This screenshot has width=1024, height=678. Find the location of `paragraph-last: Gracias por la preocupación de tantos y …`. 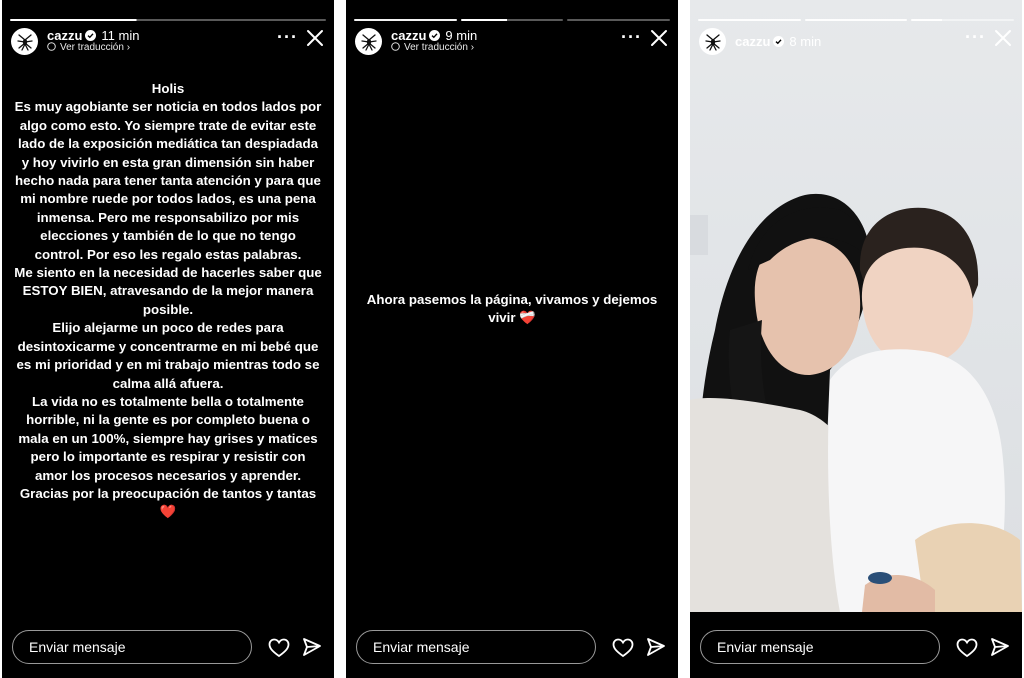

paragraph-last: Gracias por la preocupación de tantos y … is located at coordinates (168, 503).